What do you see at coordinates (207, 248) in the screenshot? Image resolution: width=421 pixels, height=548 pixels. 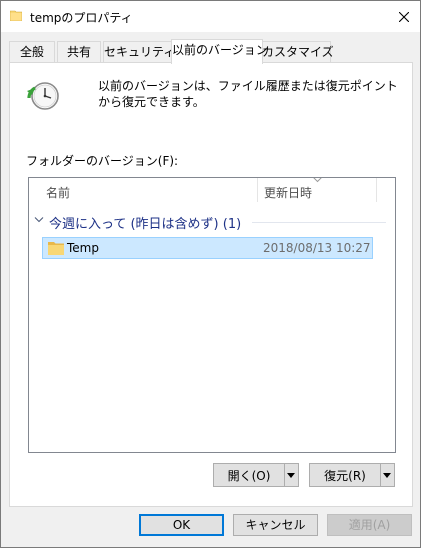 I see `list-item: Temp 2018/08/13 10:27` at bounding box center [207, 248].